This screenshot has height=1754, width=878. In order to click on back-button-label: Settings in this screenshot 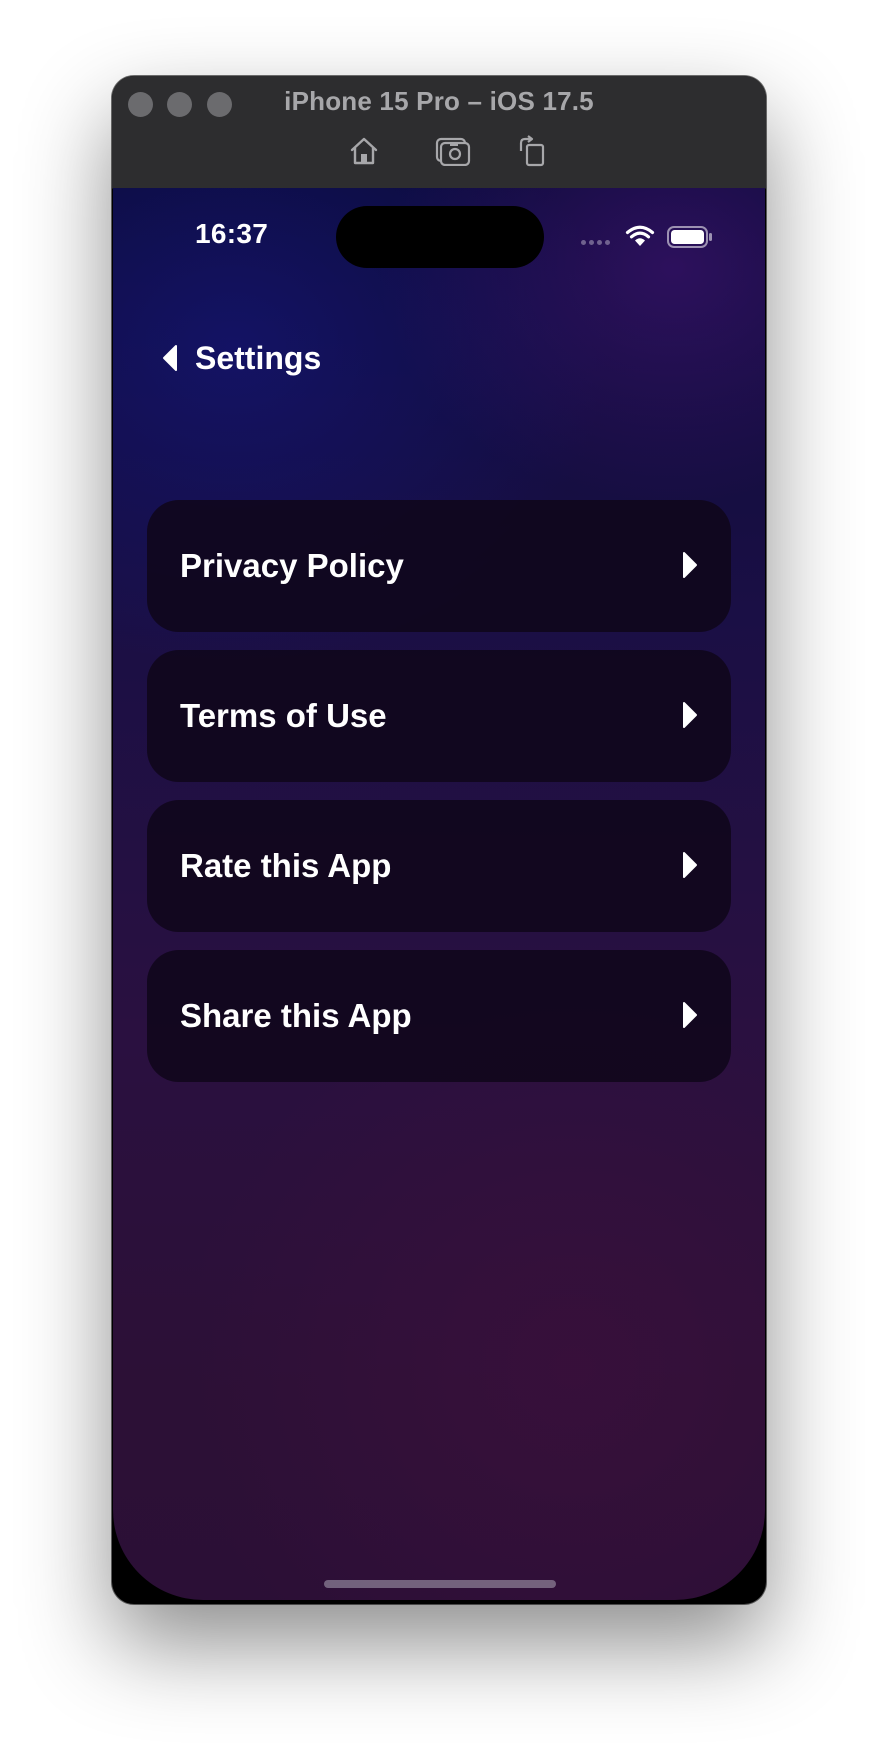, I will do `click(258, 357)`.